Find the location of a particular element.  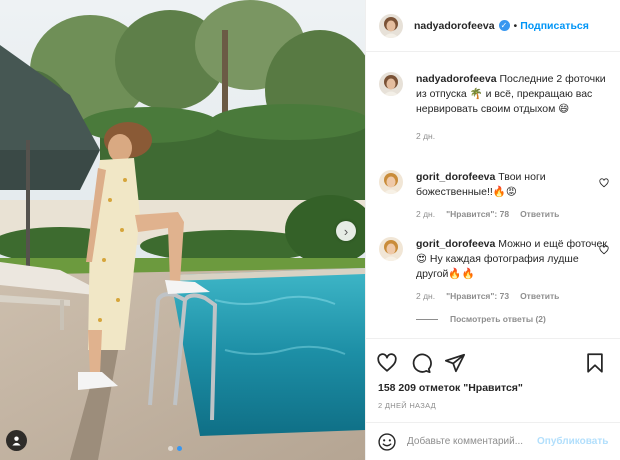

comment-button is located at coordinates (421, 363).